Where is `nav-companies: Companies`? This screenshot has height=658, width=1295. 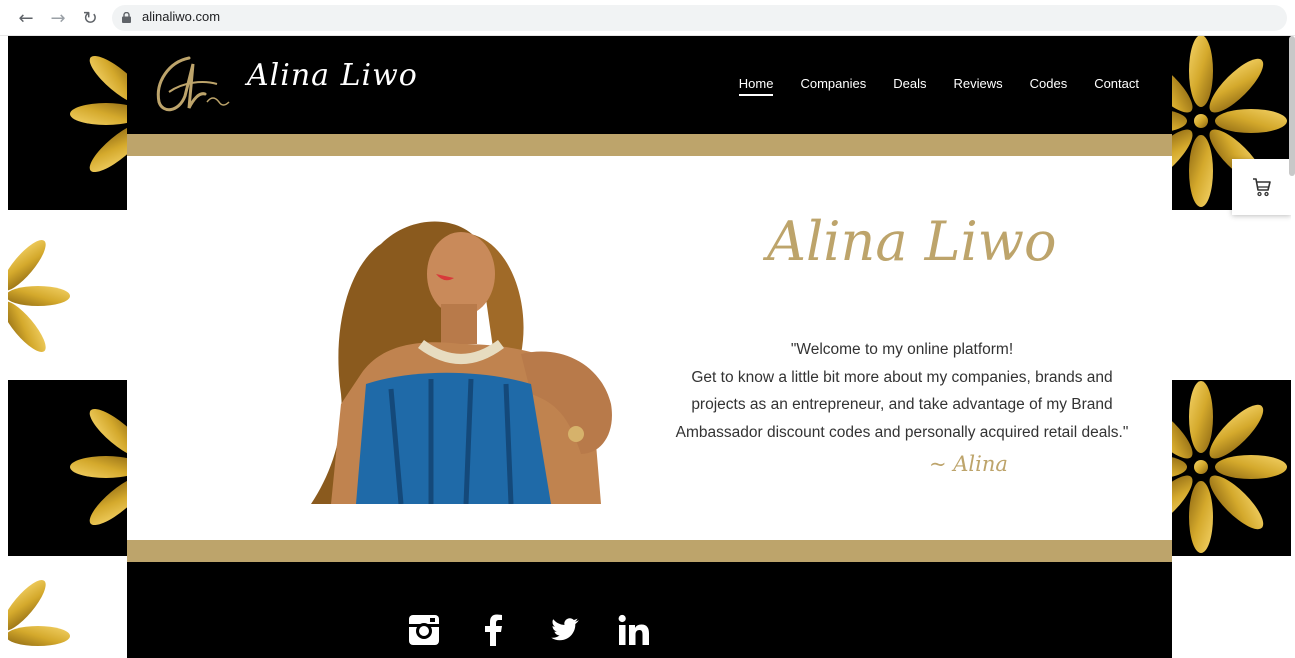
nav-companies: Companies is located at coordinates (833, 86).